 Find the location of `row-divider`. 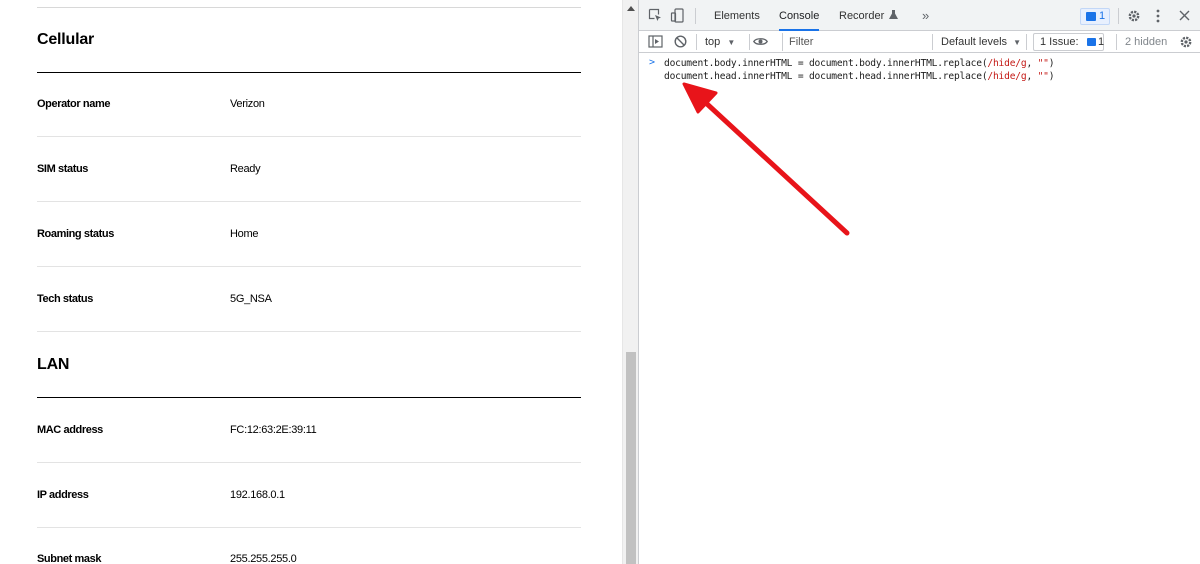

row-divider is located at coordinates (309, 331).